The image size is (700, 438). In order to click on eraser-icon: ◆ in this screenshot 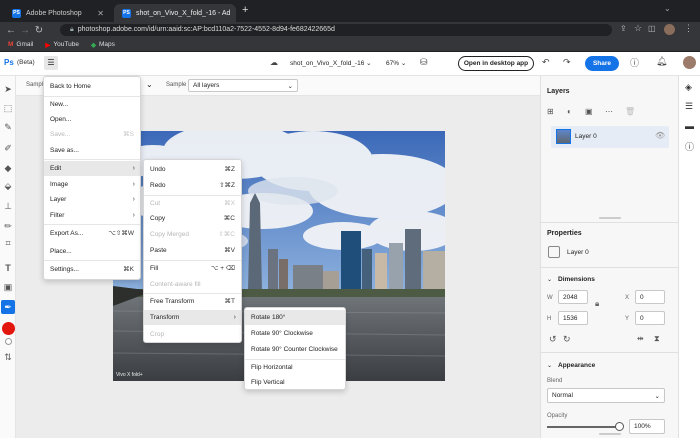, I will do `click(8, 168)`.